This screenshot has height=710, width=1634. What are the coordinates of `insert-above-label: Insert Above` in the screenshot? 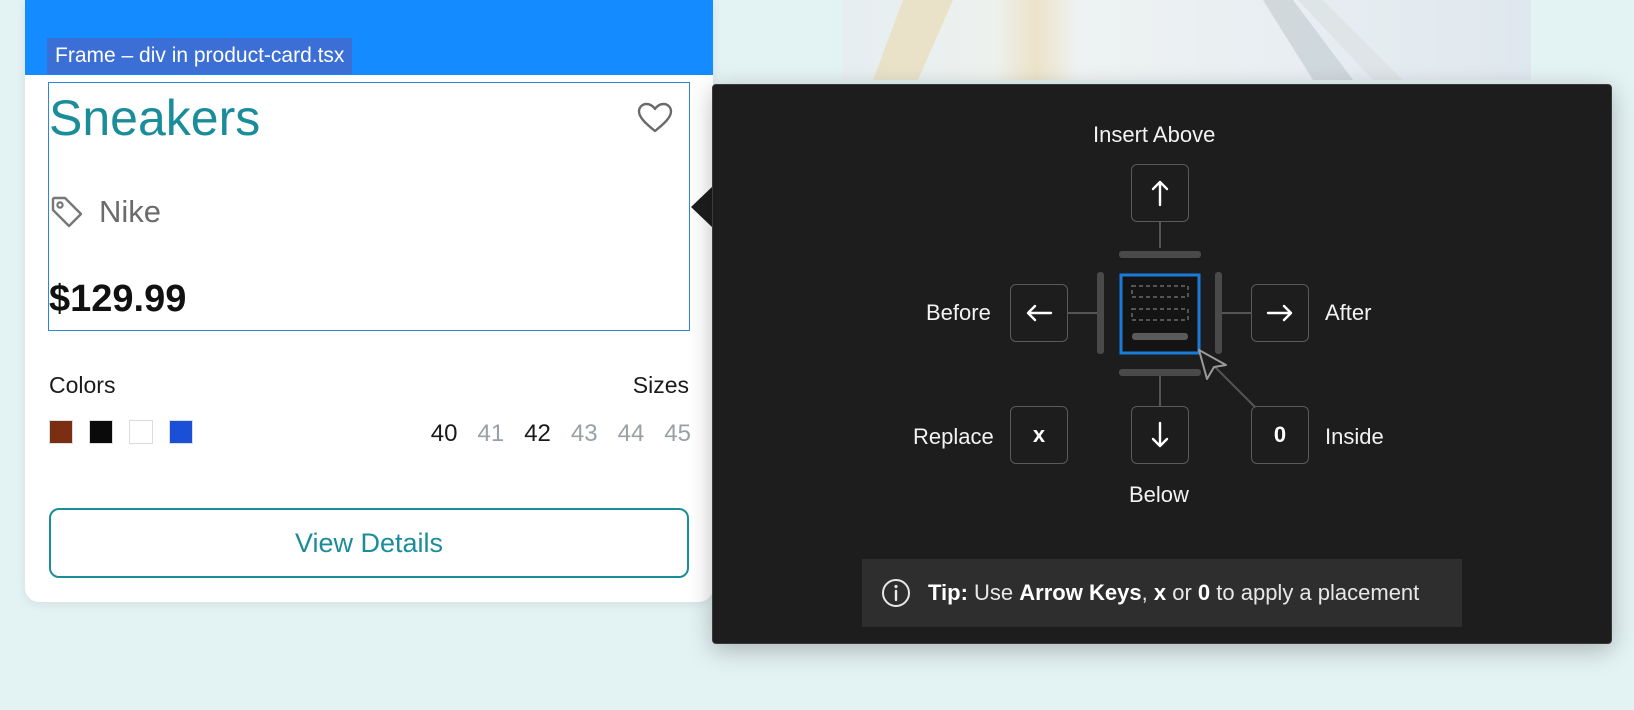 It's located at (1154, 134).